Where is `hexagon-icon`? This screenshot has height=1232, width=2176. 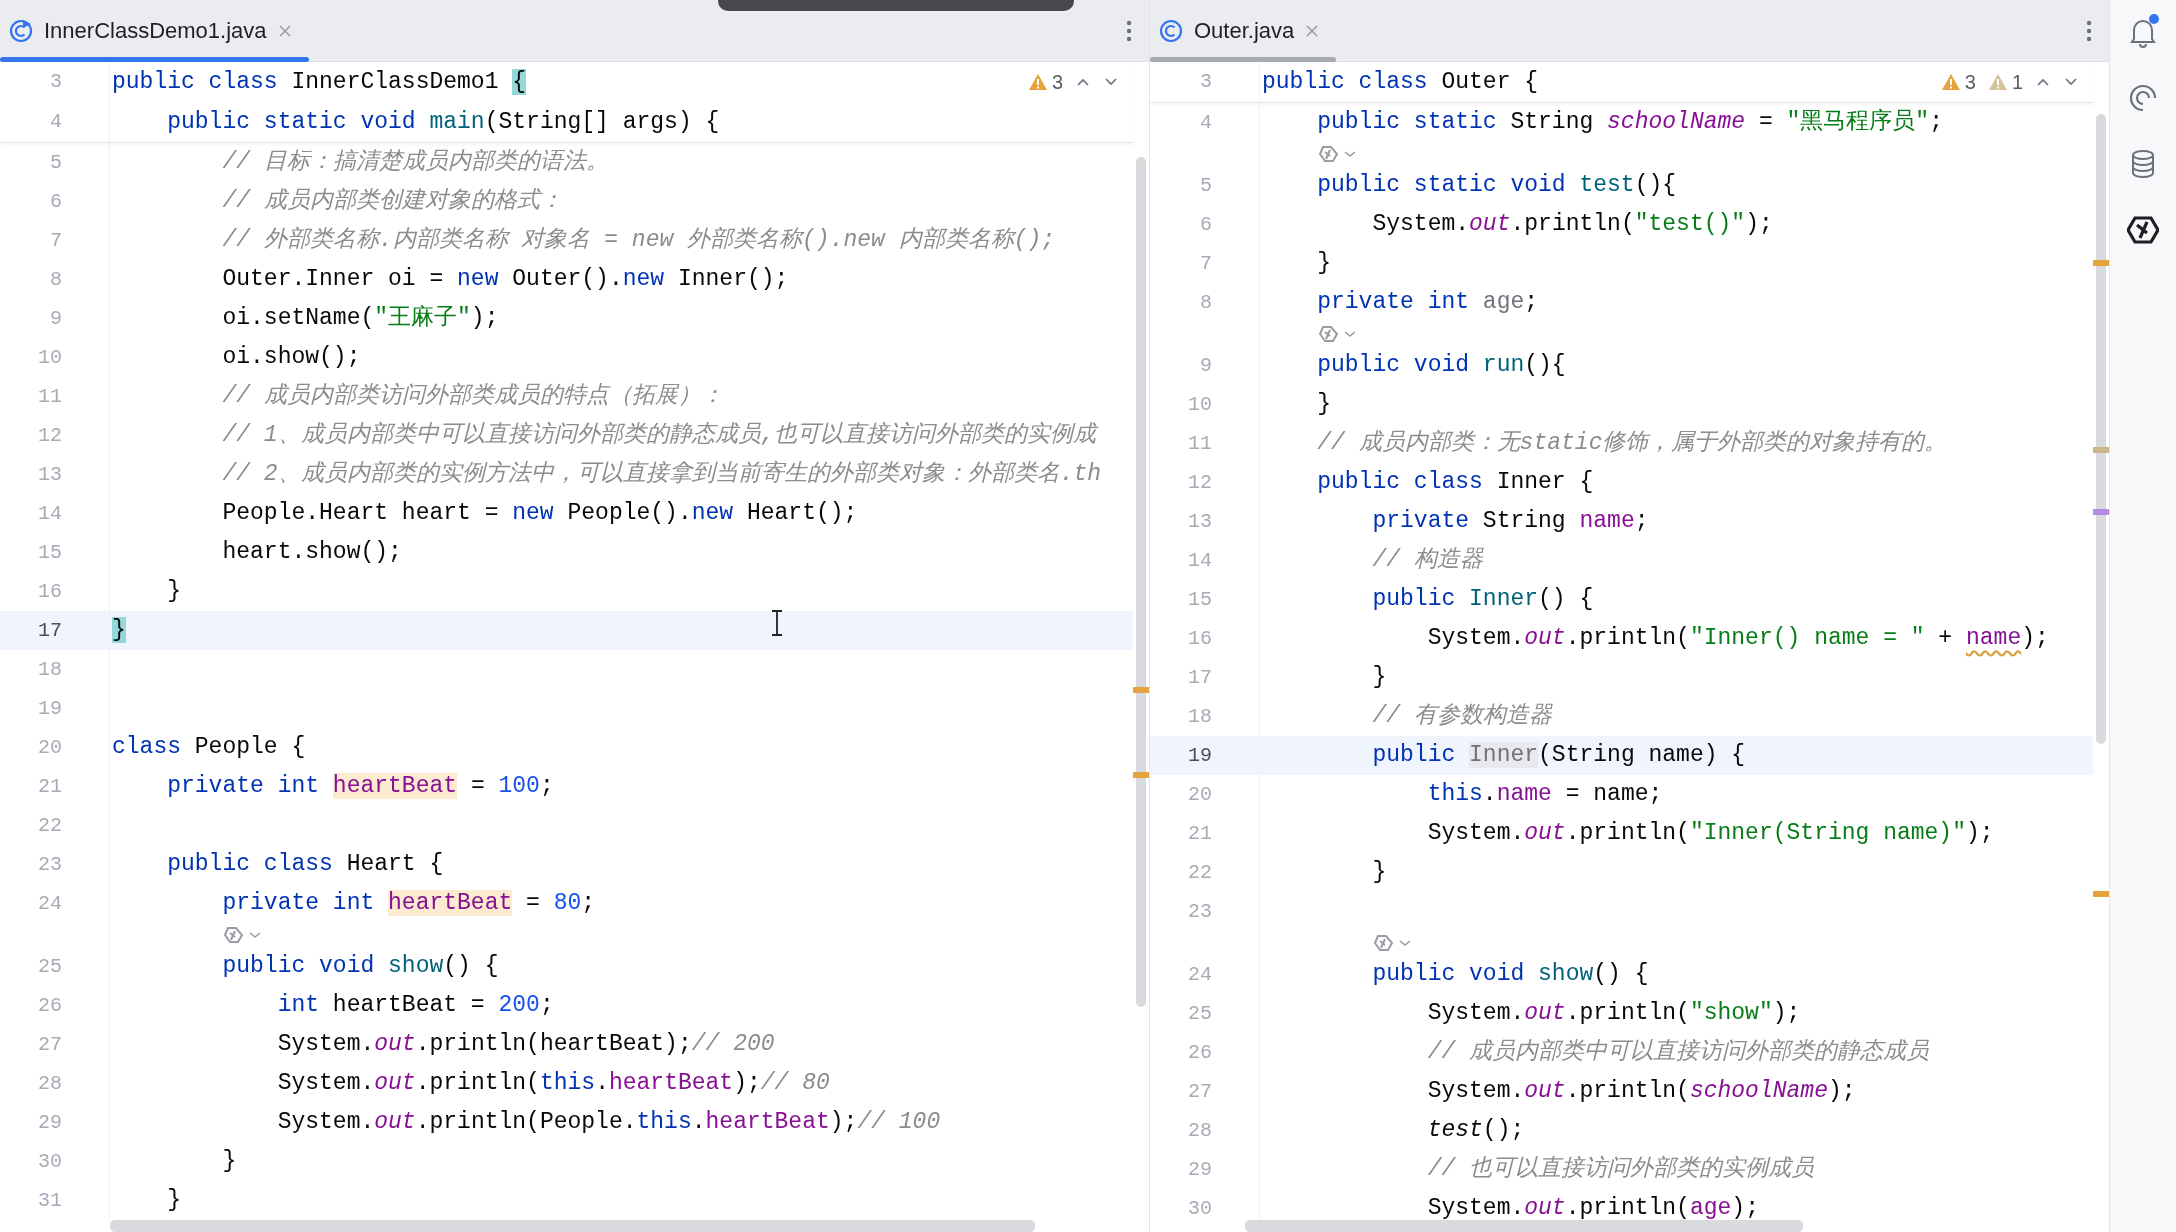
hexagon-icon is located at coordinates (2143, 230).